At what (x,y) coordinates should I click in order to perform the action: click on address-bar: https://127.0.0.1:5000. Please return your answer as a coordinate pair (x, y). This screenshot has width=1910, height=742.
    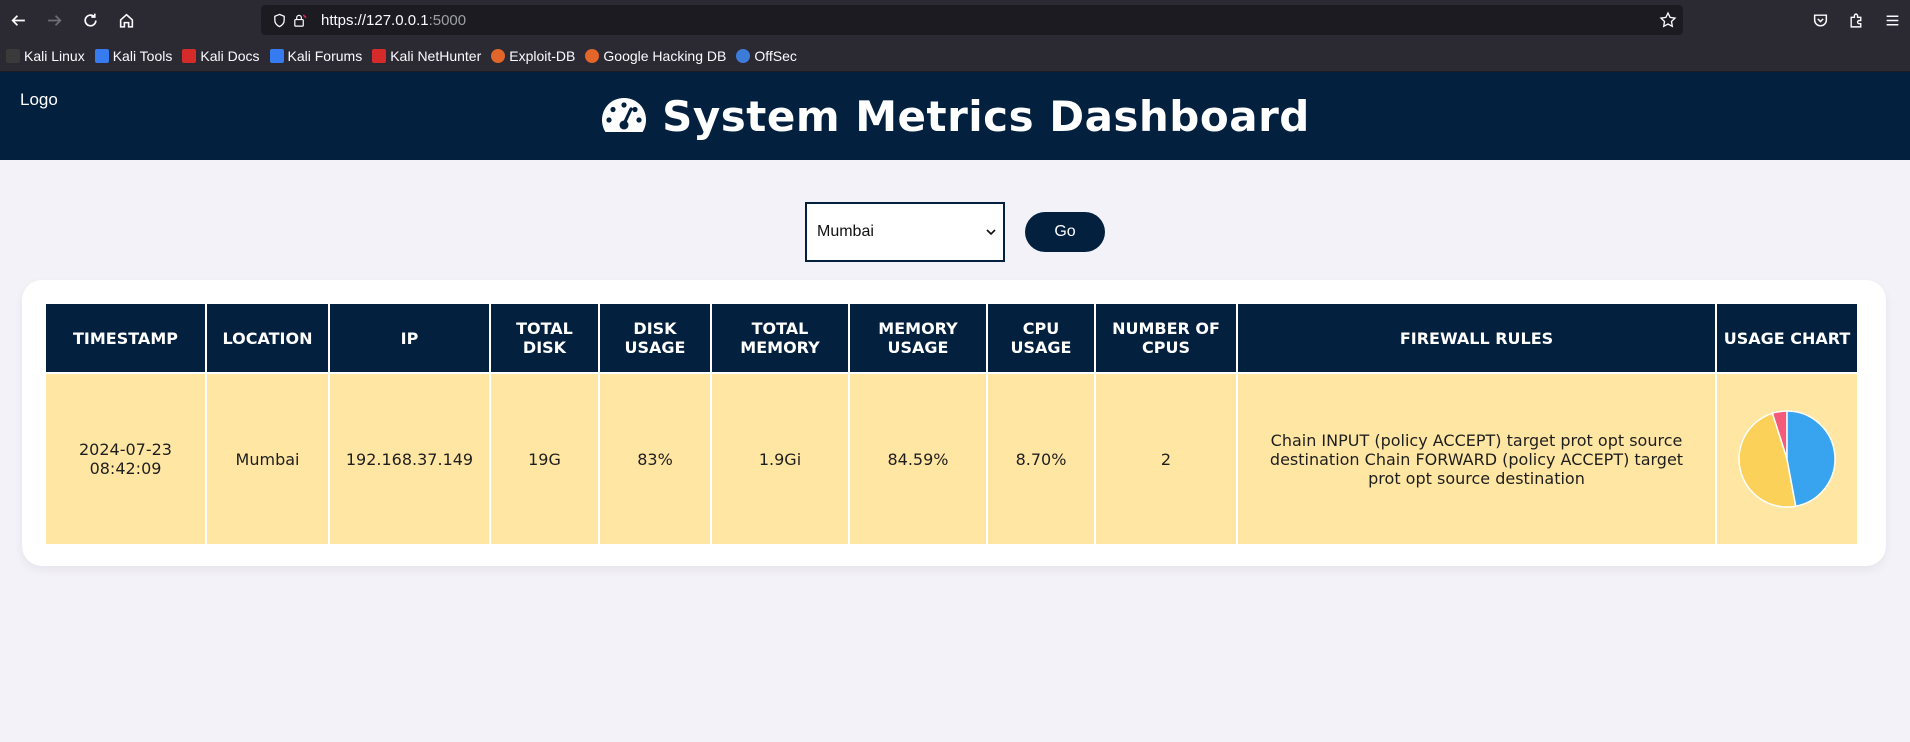
    Looking at the image, I should click on (972, 20).